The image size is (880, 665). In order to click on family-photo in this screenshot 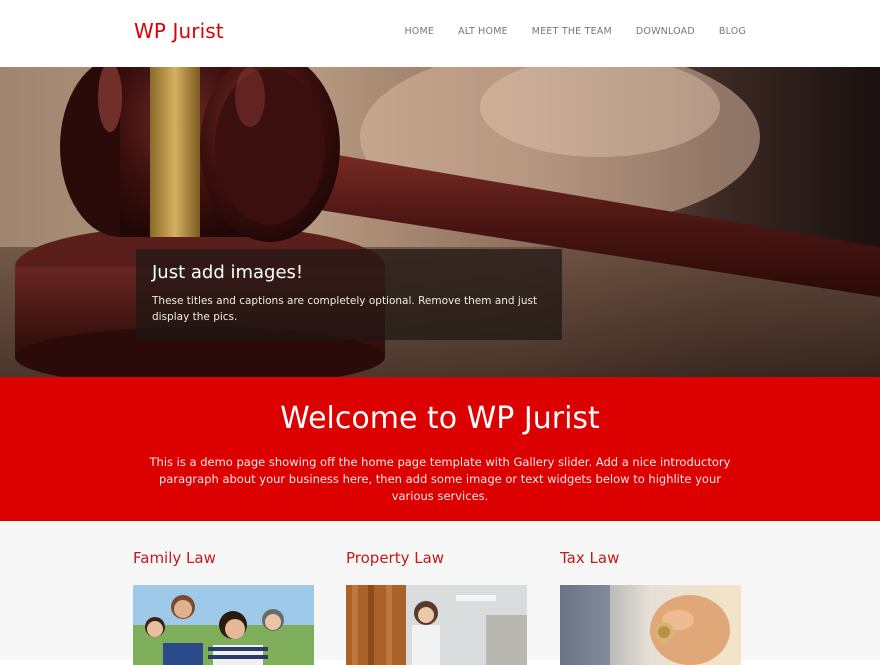, I will do `click(223, 625)`.